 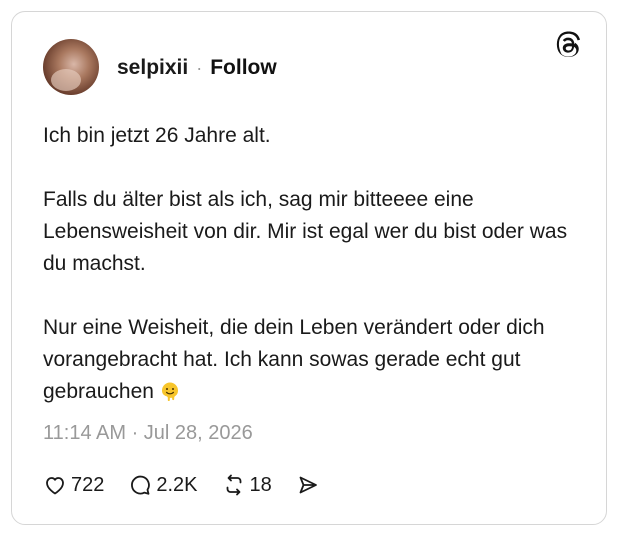 I want to click on repost-icon, so click(x=233, y=485).